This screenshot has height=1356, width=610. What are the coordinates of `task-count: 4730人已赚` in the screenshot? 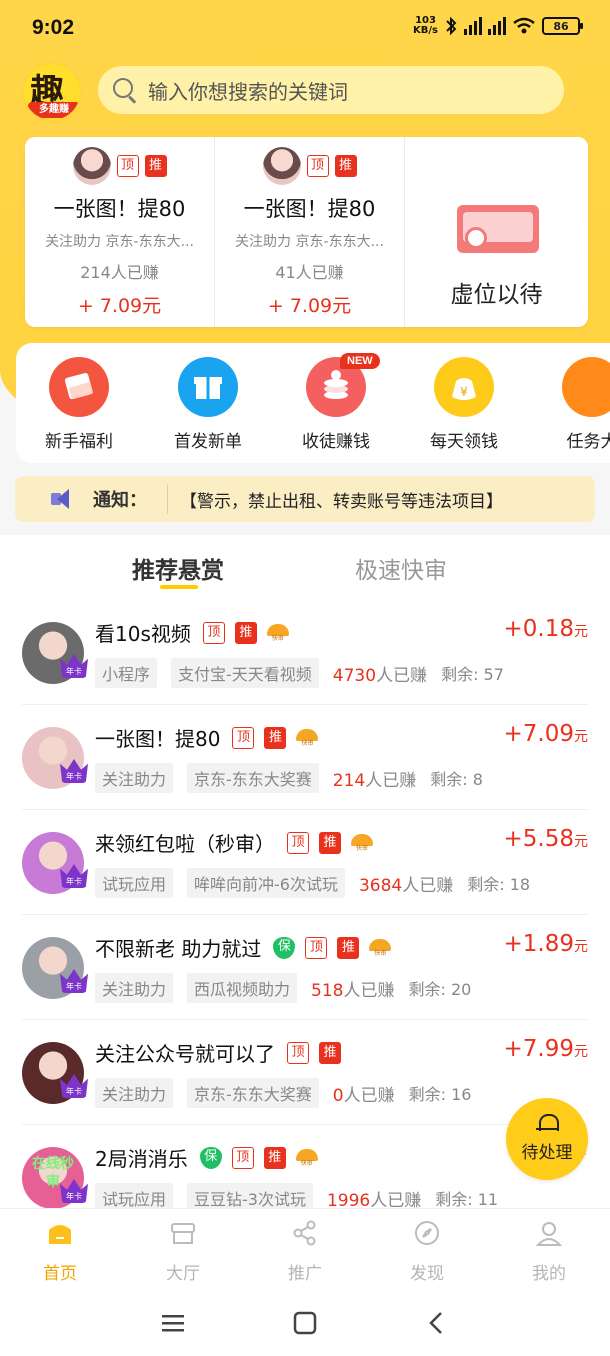 It's located at (380, 673).